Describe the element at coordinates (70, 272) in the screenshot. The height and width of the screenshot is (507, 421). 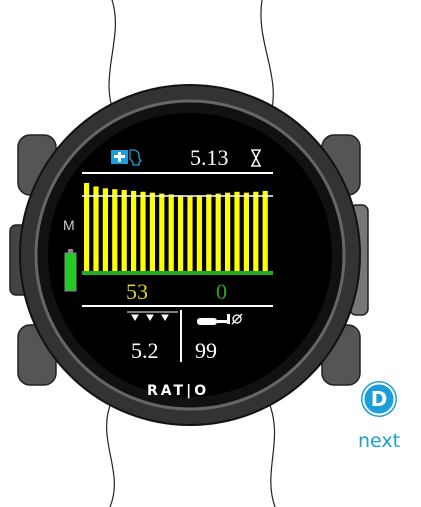
I see `battery-indicator` at that location.